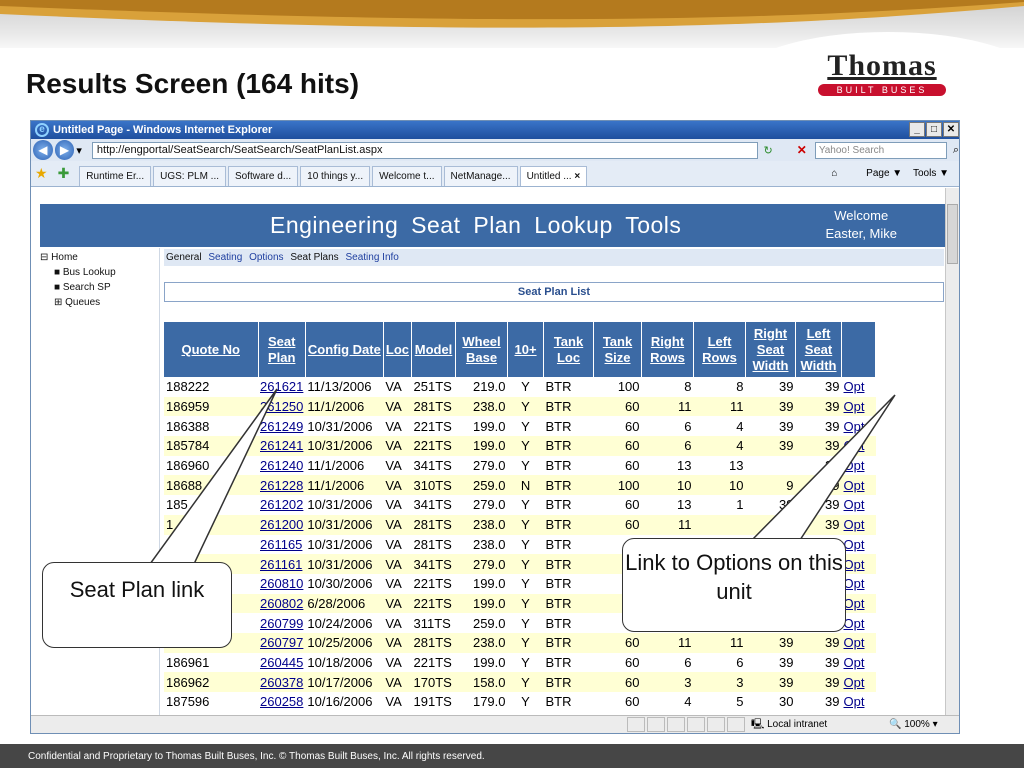  Describe the element at coordinates (344, 349) in the screenshot. I see `header-config-date: Config Date` at that location.